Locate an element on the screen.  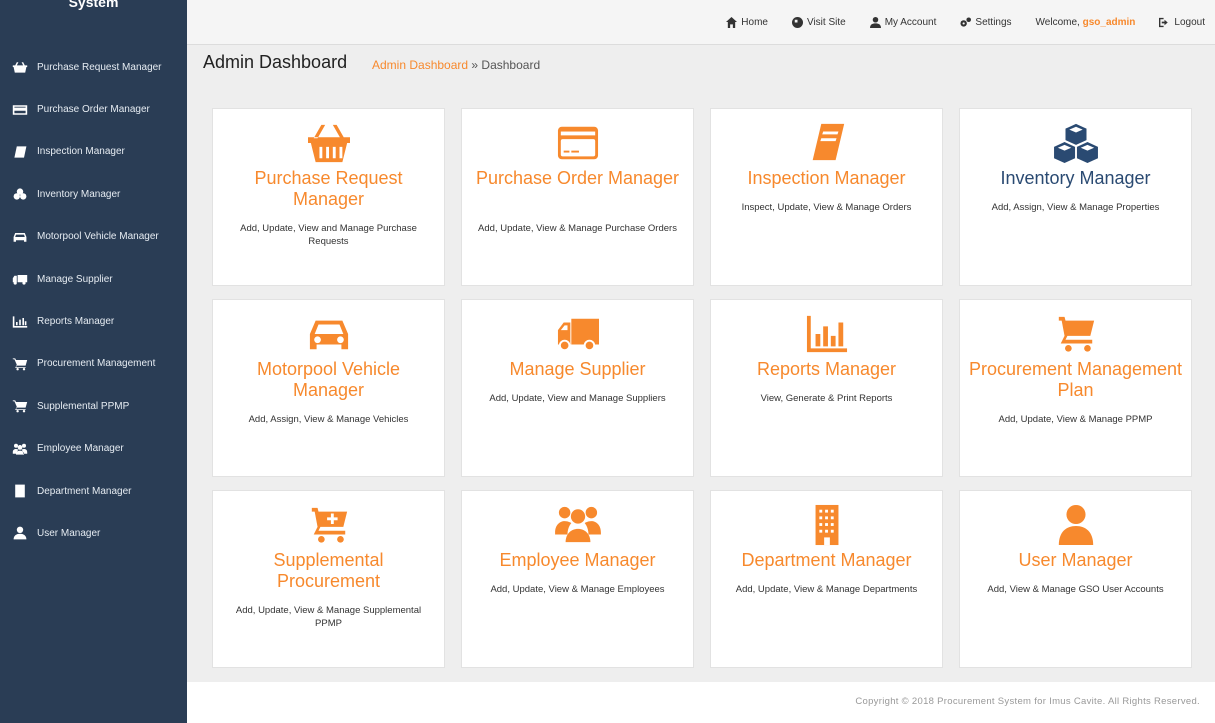
sidebar-item-supplemental: Supplemental PPMP is located at coordinates (93, 406).